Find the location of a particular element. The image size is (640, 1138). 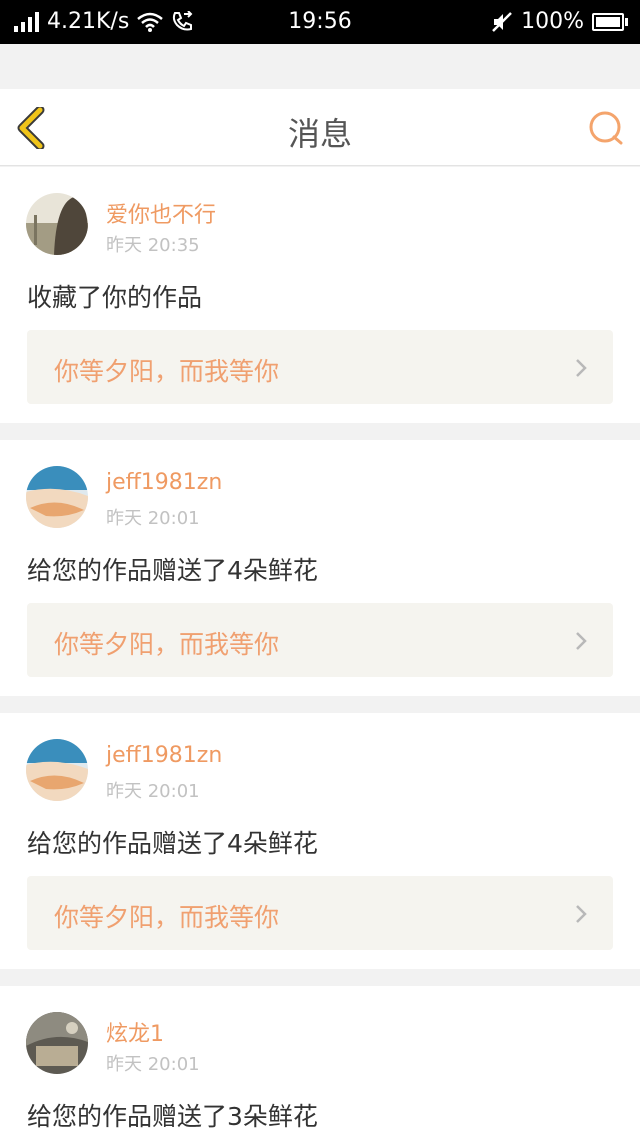

message-item: 炫龙1 昨天 20:01 给您的作品赠送了3朵鲜花 is located at coordinates (320, 1062).